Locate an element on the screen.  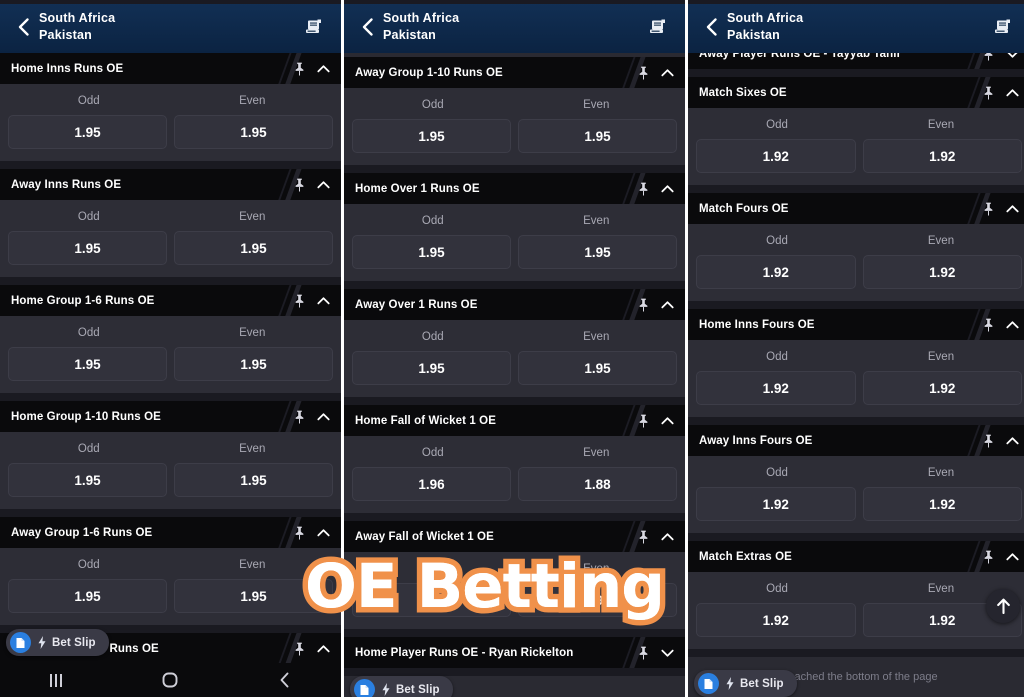
market-header: Home Over 1 Runs OE is located at coordinates (514, 188).